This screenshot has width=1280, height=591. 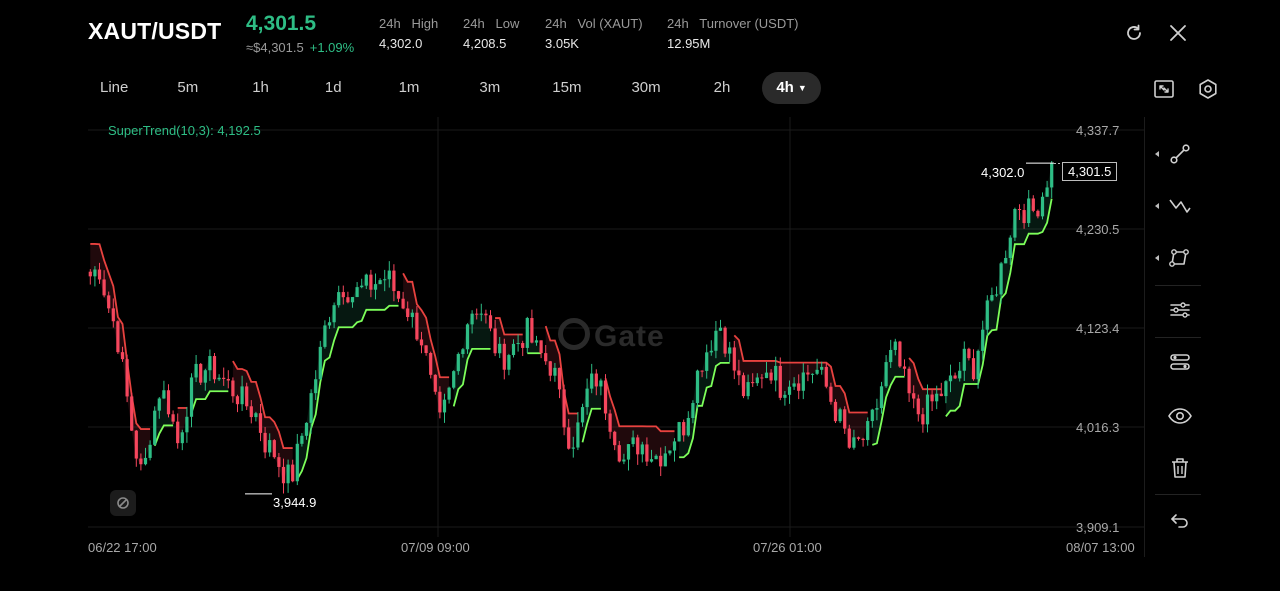 I want to click on supertrend-band-fill, so click(x=704, y=392).